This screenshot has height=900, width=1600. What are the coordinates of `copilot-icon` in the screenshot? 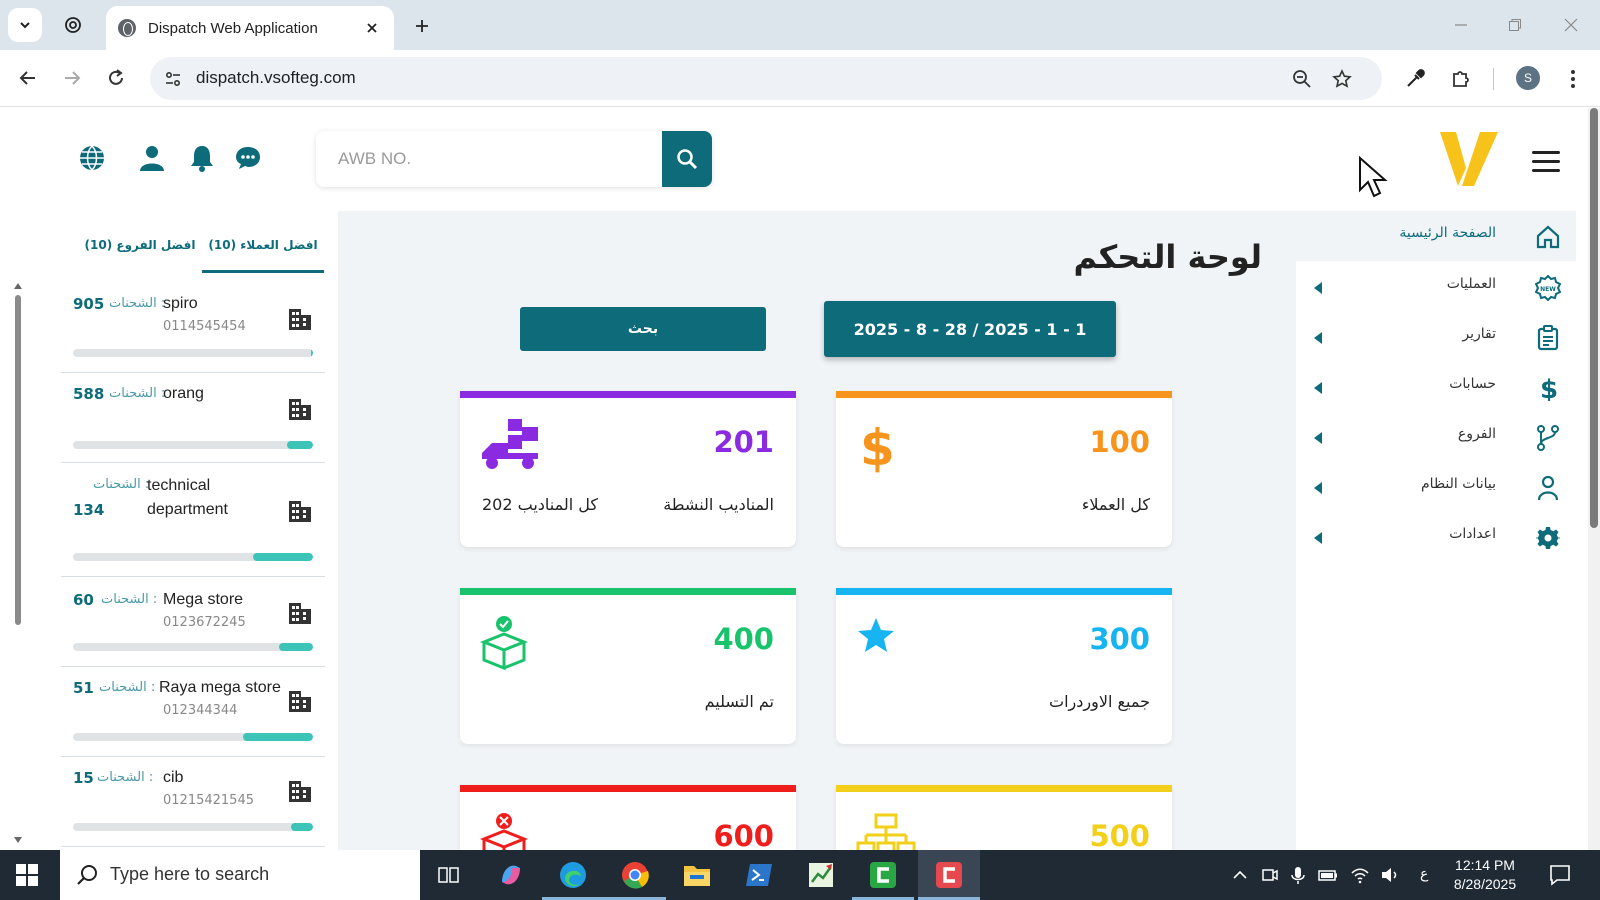 It's located at (511, 875).